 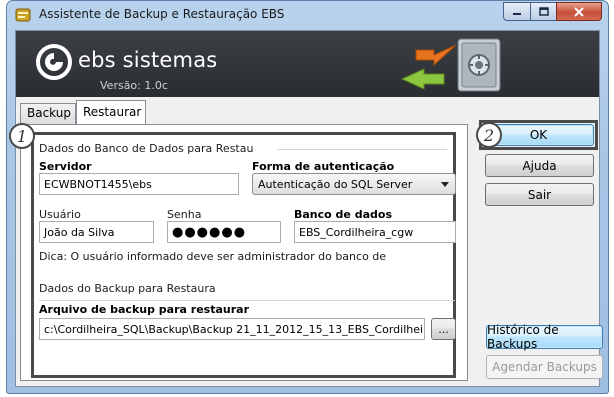 I want to click on window-title: Assistente de Backup e Restauração EBS, so click(x=162, y=14).